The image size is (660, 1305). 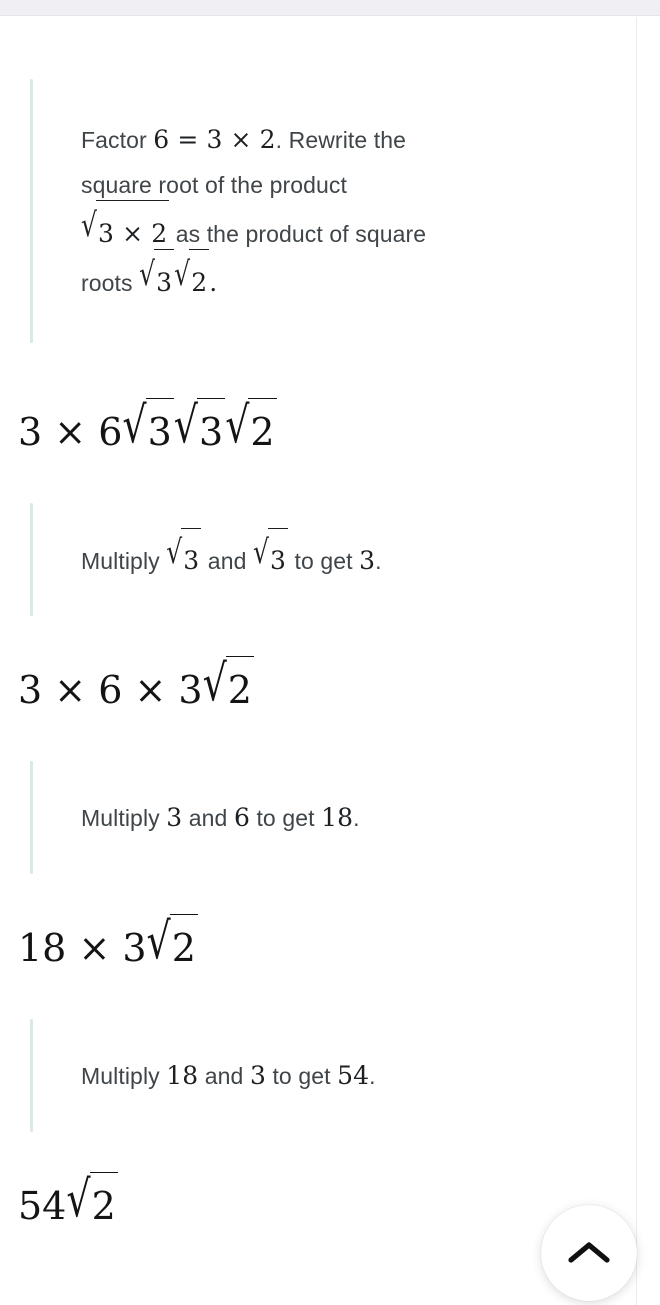 What do you see at coordinates (298, 233) in the screenshot?
I see `hint-text-part: as the product of square` at bounding box center [298, 233].